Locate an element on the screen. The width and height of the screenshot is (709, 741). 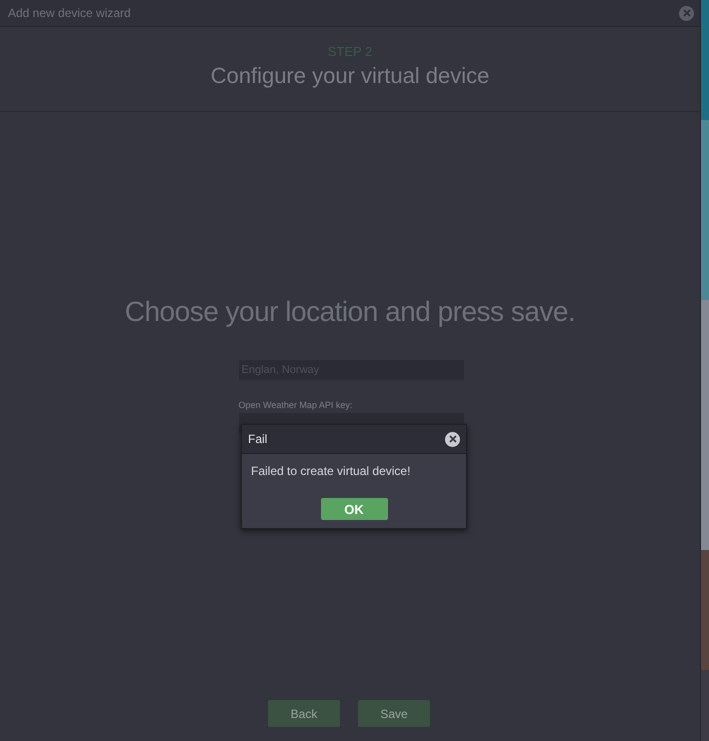
window-title: Add new device wizard is located at coordinates (69, 13).